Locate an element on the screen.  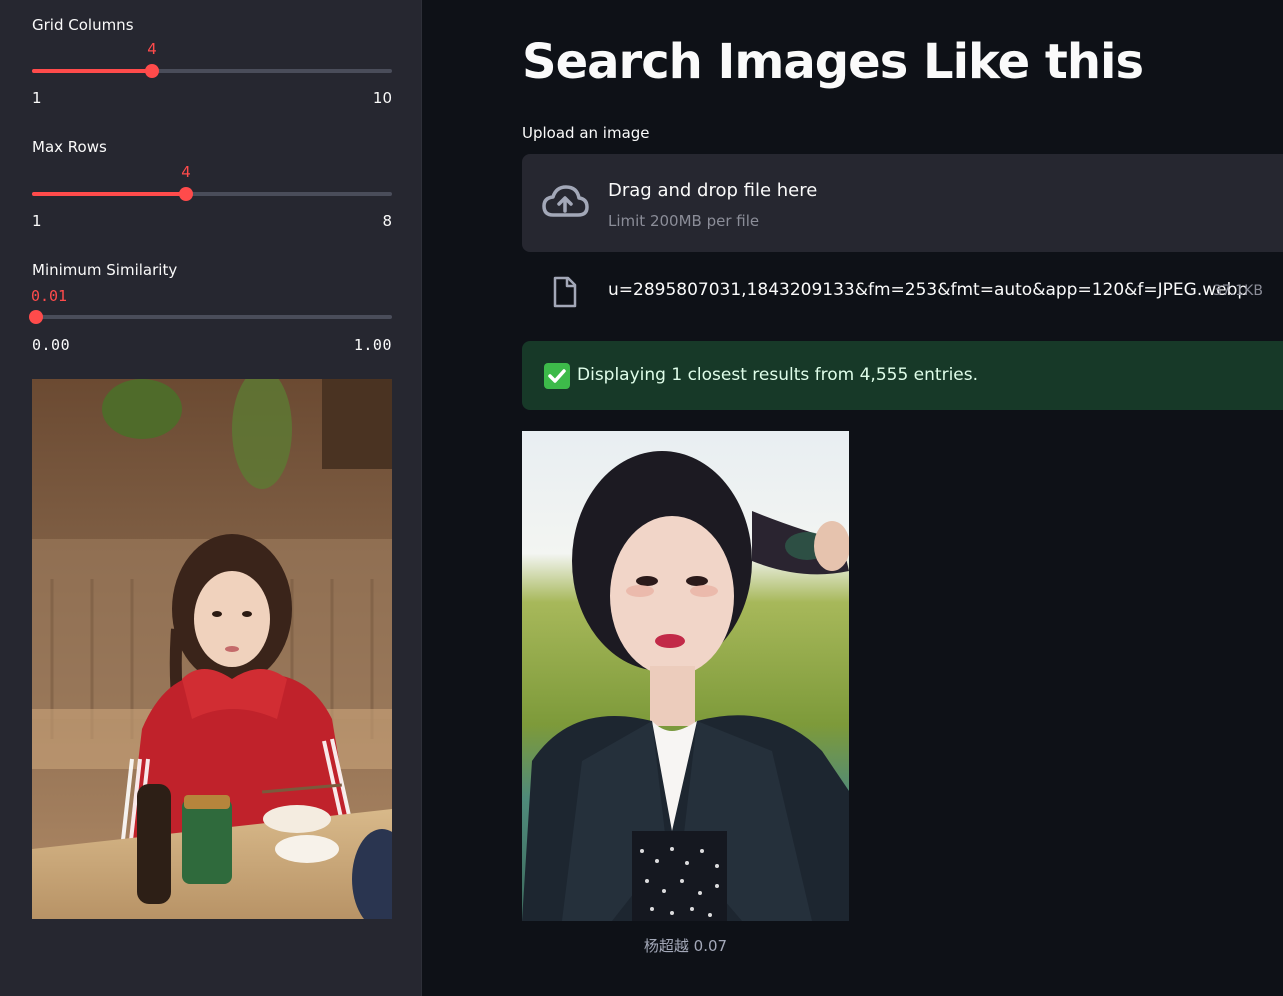
grid-columns-slider: Grid Columns 4 1 10 is located at coordinates (212, 63).